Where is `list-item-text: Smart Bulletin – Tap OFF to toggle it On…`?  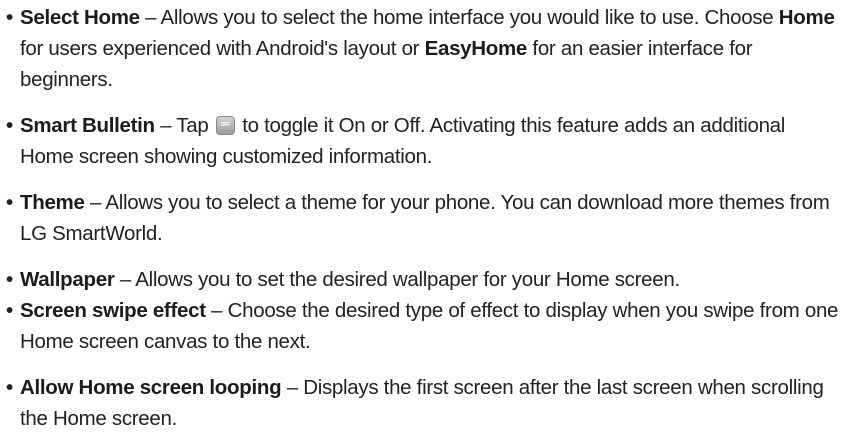 list-item-text: Smart Bulletin – Tap OFF to toggle it On… is located at coordinates (422, 141).